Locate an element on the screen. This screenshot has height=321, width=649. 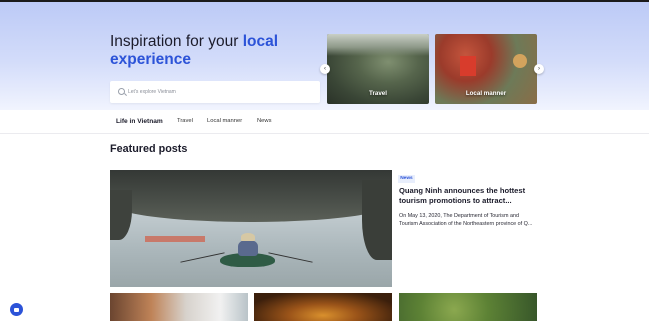
search-icon is located at coordinates (121, 91).